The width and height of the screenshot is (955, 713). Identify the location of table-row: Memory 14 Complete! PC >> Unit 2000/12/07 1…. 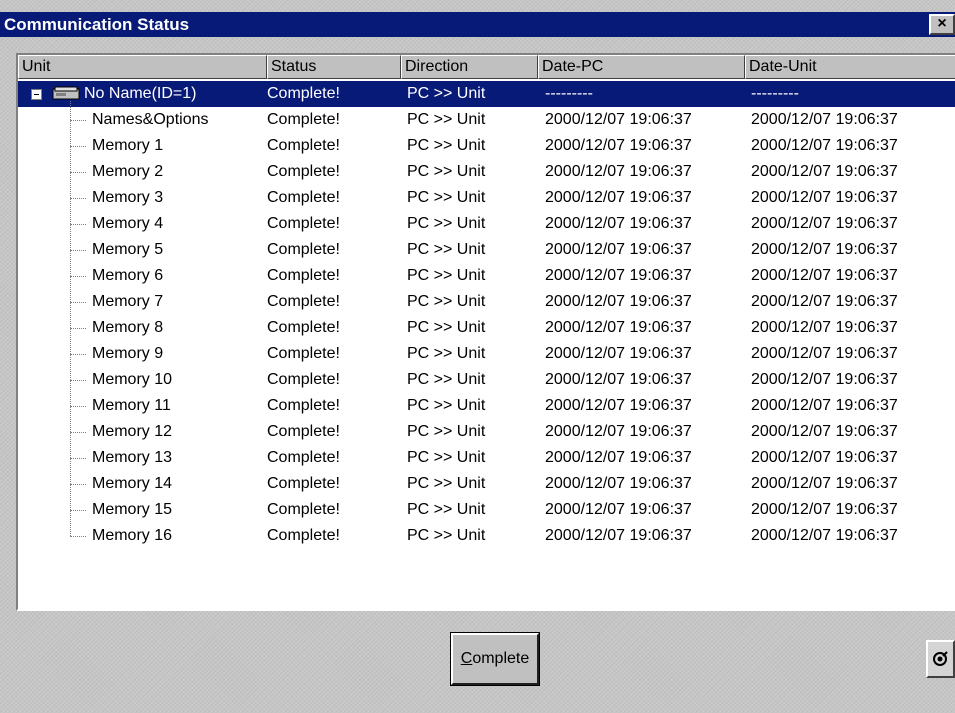
(486, 484).